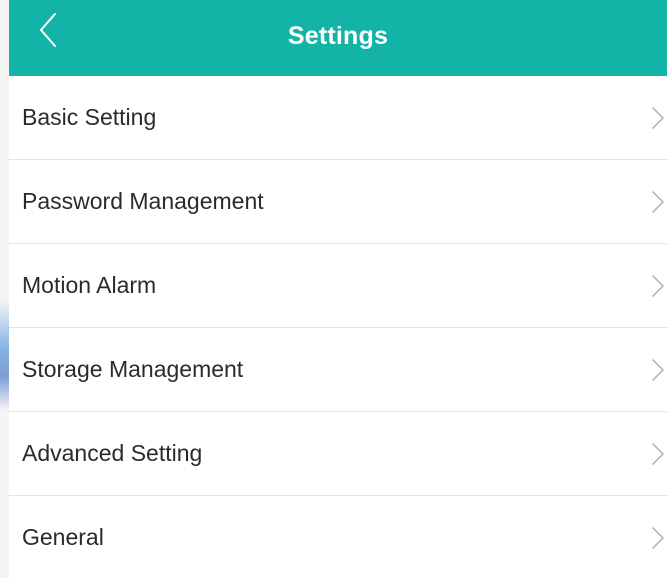  I want to click on menu-item-motion-alarm: Motion Alarm, so click(338, 285).